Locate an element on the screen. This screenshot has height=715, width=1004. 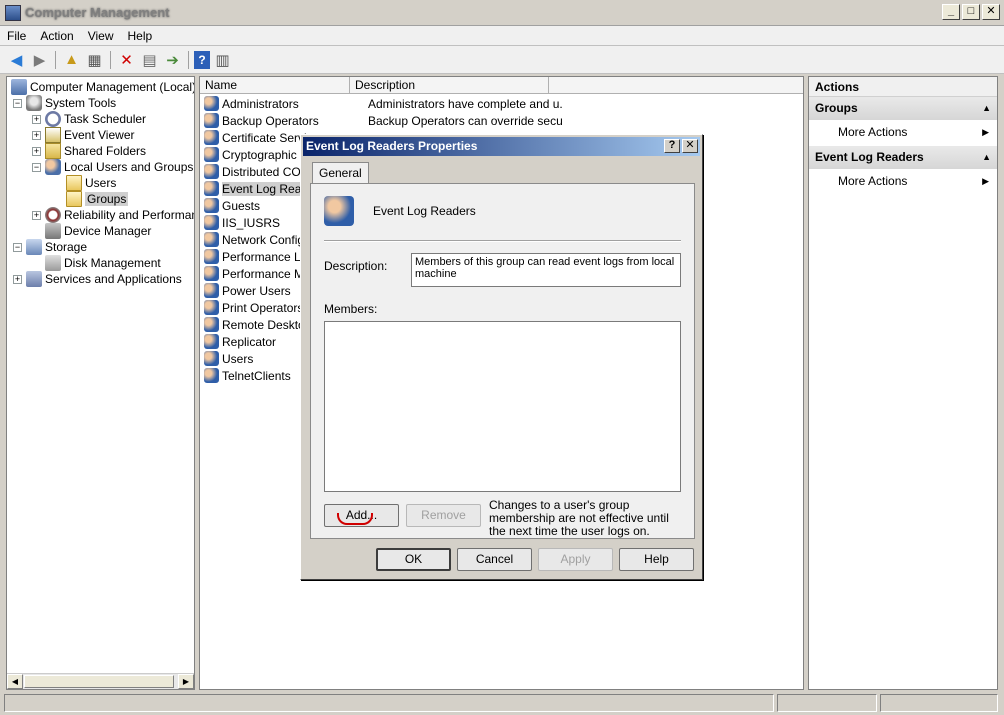
more-actions-event-log-readers: More Actions ▶ is located at coordinates (903, 181).